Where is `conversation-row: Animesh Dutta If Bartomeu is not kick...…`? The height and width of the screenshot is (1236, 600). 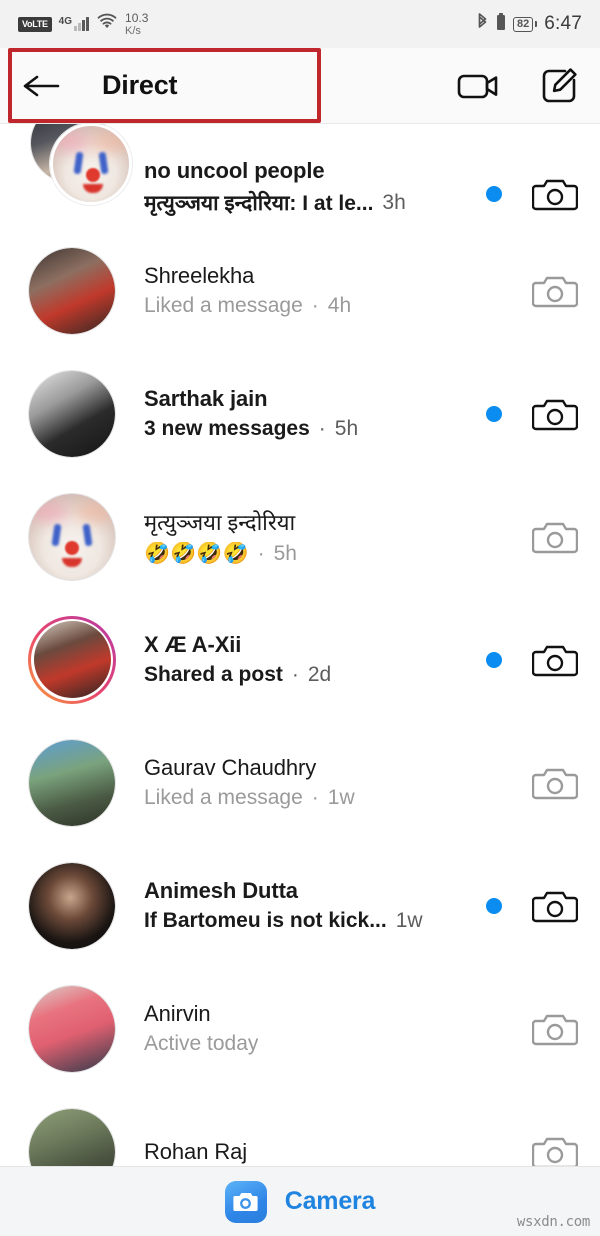 conversation-row: Animesh Dutta If Bartomeu is not kick...… is located at coordinates (300, 905).